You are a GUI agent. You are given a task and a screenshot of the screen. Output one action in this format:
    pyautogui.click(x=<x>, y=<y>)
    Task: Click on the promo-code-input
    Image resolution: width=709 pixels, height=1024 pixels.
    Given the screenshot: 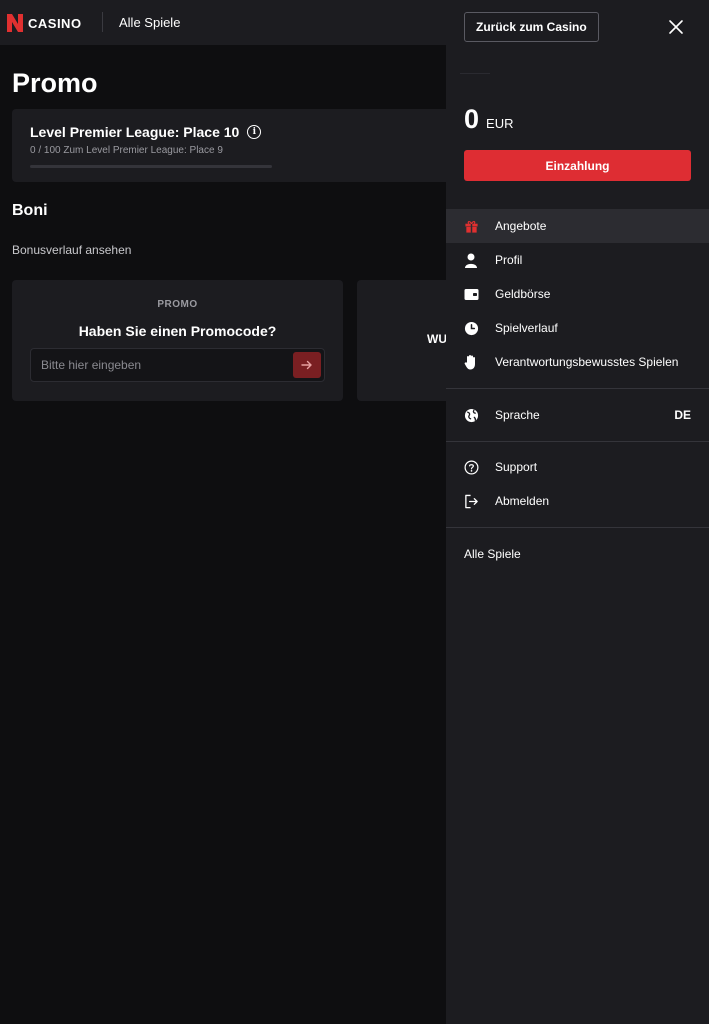 What is the action you would take?
    pyautogui.click(x=158, y=365)
    